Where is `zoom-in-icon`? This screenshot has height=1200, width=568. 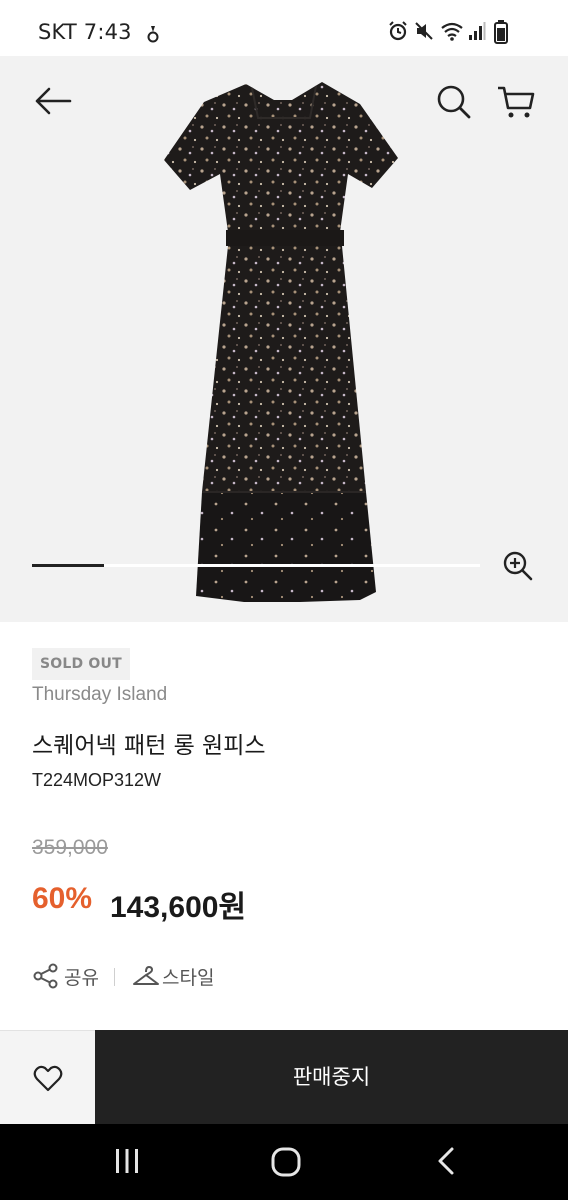
zoom-in-icon is located at coordinates (518, 566).